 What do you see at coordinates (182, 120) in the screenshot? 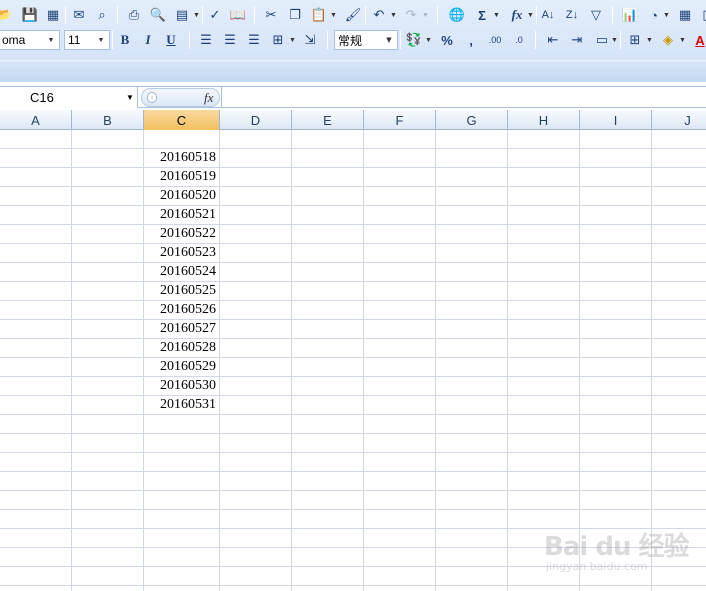
I see `column-header-c: C` at bounding box center [182, 120].